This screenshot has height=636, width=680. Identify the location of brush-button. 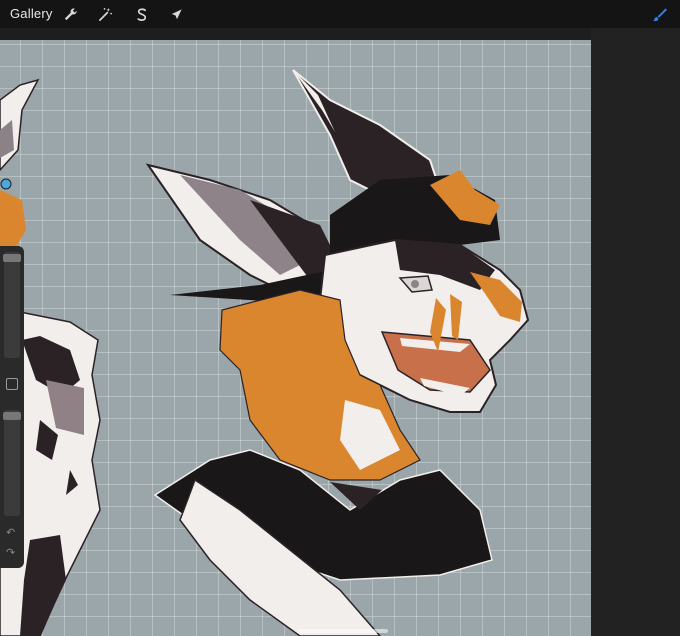
(659, 14).